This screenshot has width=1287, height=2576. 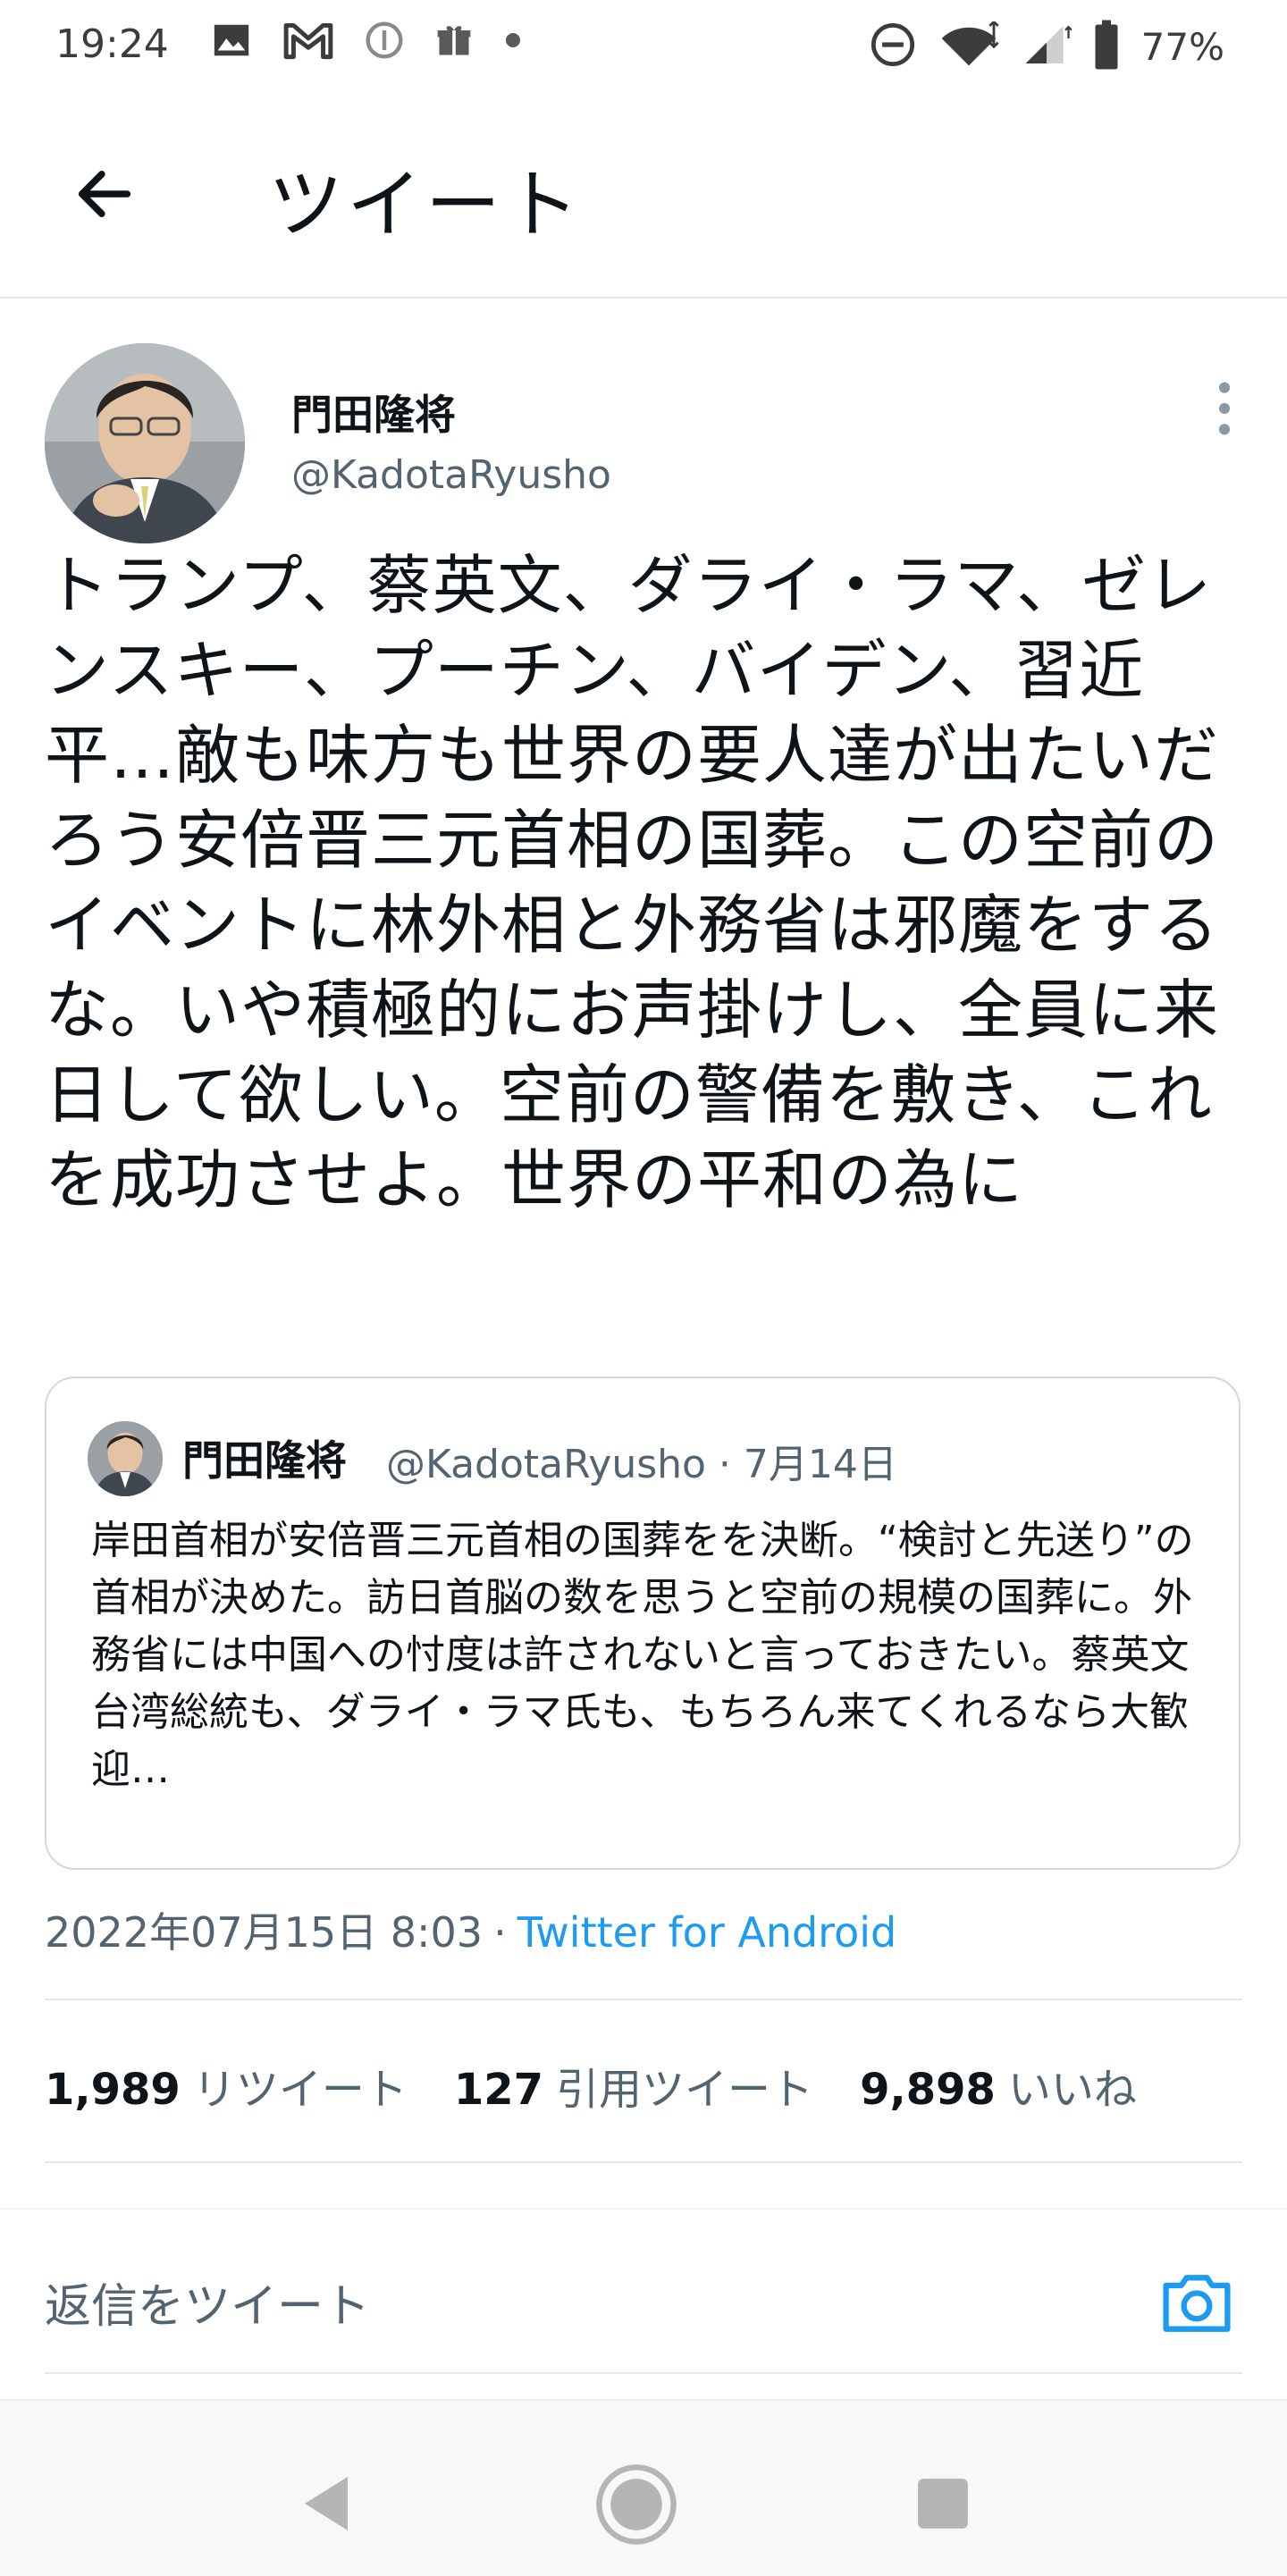 I want to click on nav-back-button, so click(x=327, y=2506).